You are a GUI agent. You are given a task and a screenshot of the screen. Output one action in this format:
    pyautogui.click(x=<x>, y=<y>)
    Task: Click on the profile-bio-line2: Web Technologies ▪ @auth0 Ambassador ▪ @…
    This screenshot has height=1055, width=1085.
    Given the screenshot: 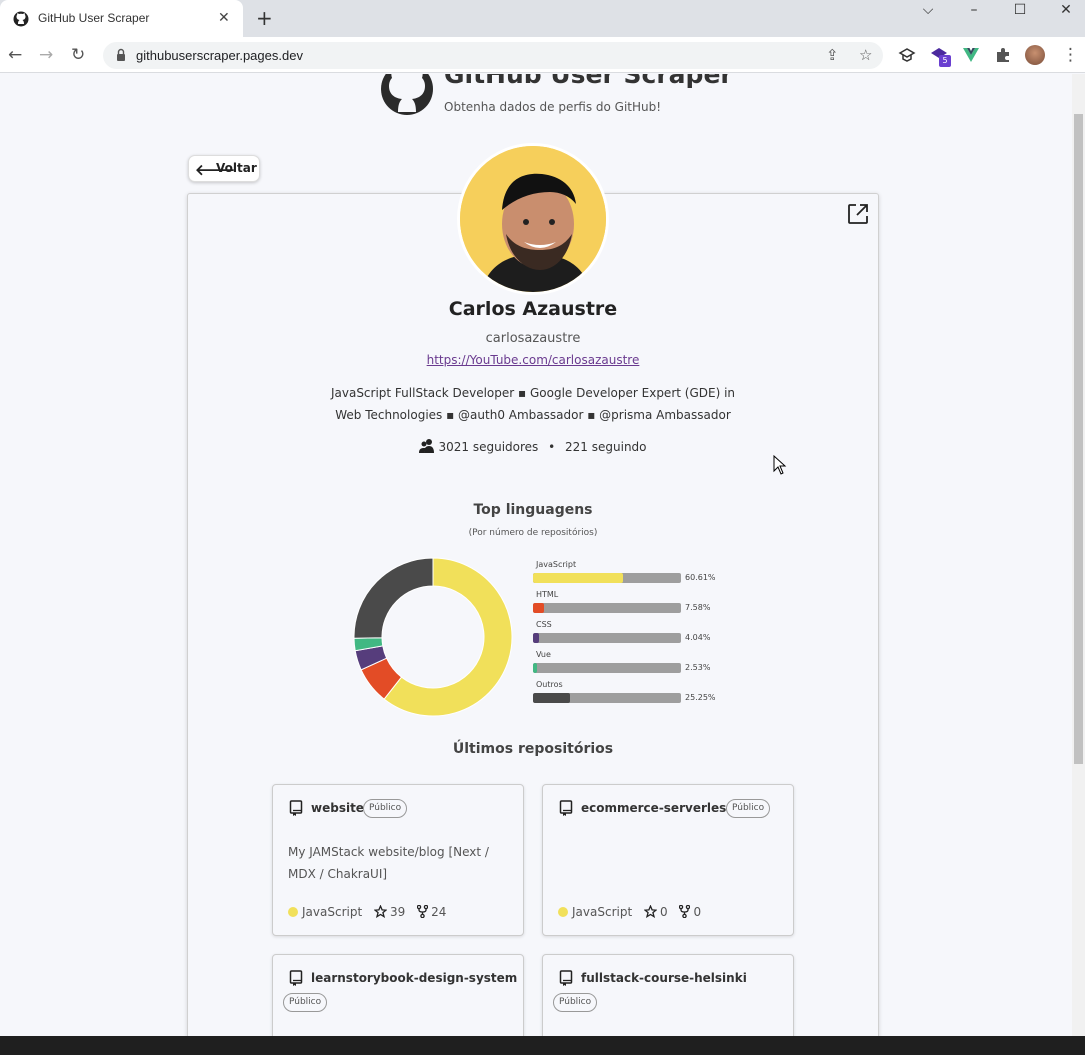 What is the action you would take?
    pyautogui.click(x=533, y=415)
    